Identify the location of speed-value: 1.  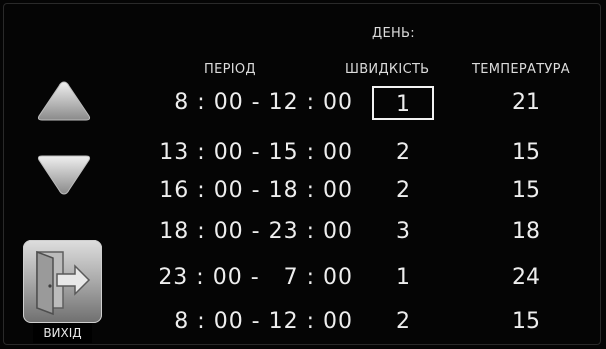
(403, 277).